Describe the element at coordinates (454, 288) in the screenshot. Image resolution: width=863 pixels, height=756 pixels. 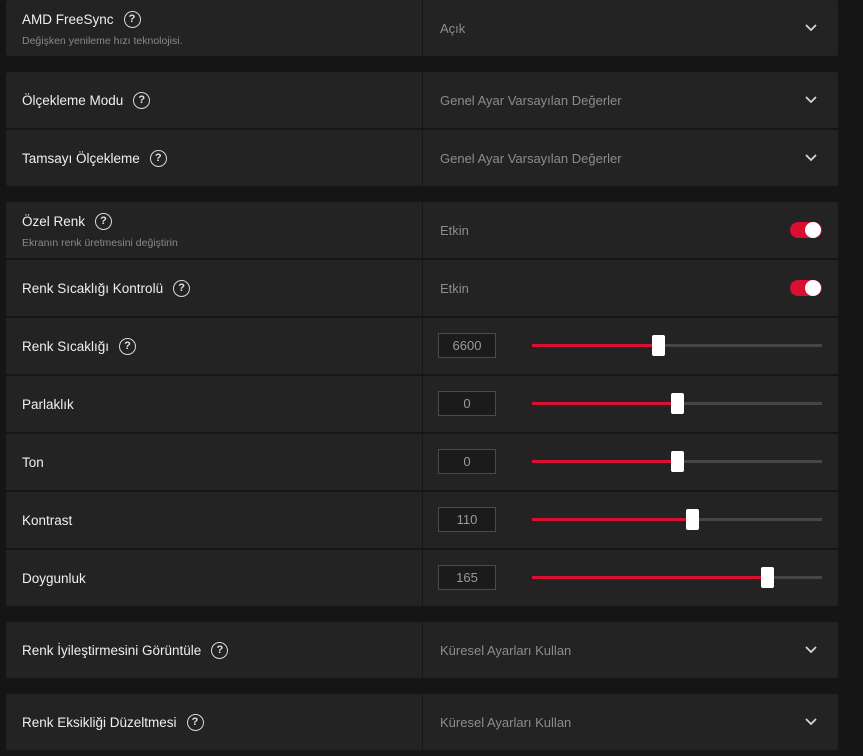
I see `temp-control-status: Etkin` at that location.